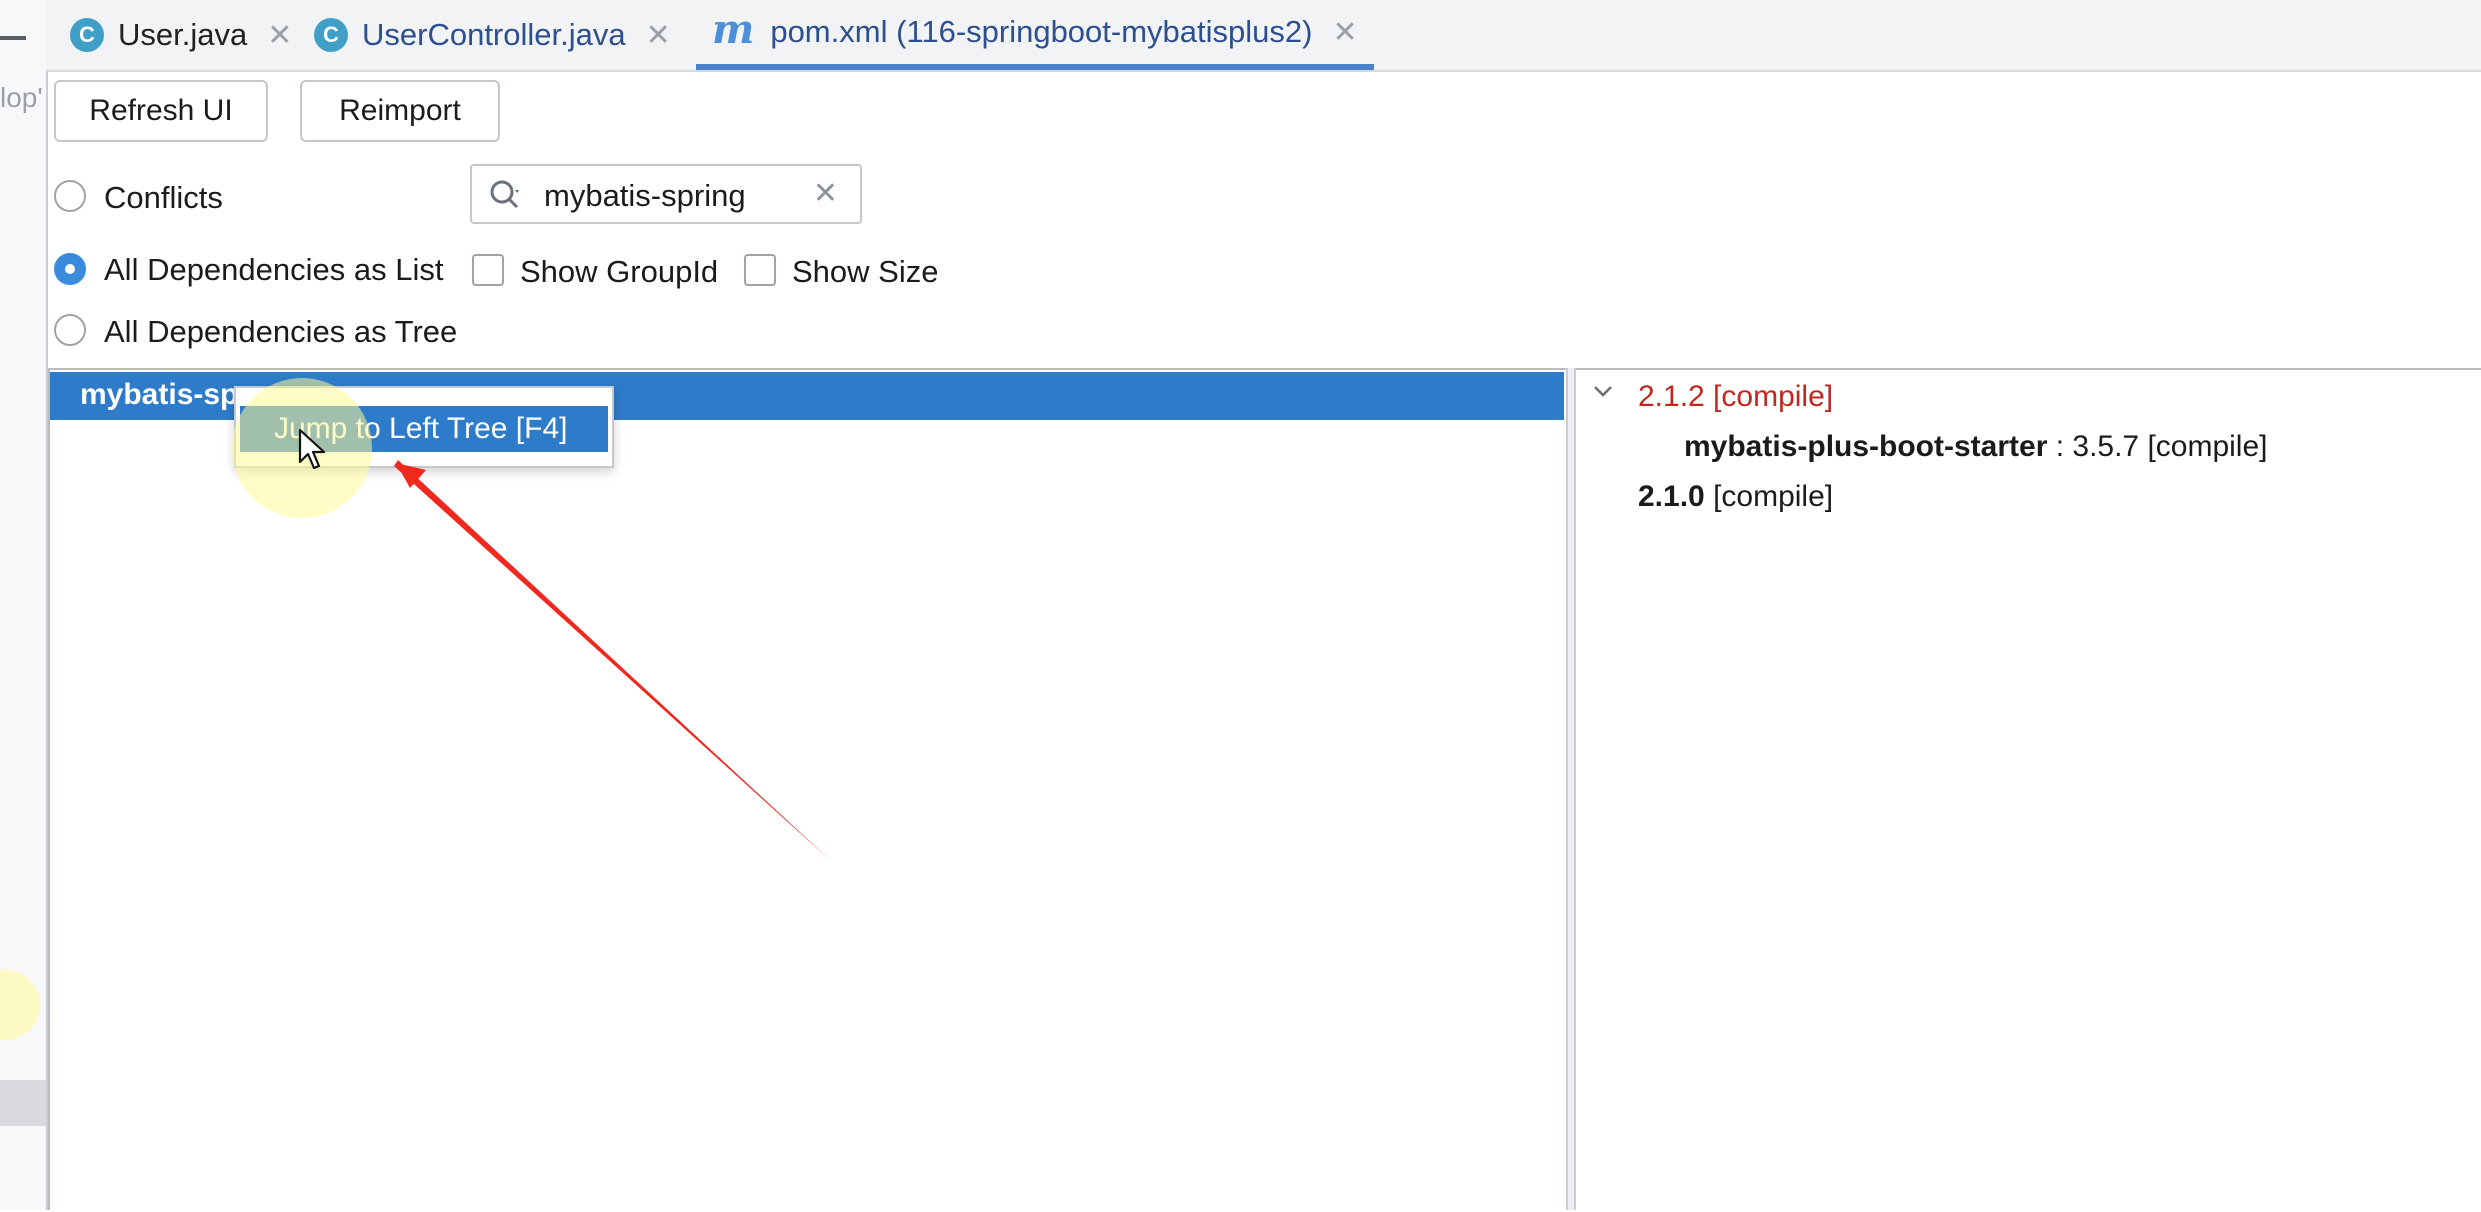  Describe the element at coordinates (1671, 496) in the screenshot. I see `resolved-version: 2.1.0` at that location.